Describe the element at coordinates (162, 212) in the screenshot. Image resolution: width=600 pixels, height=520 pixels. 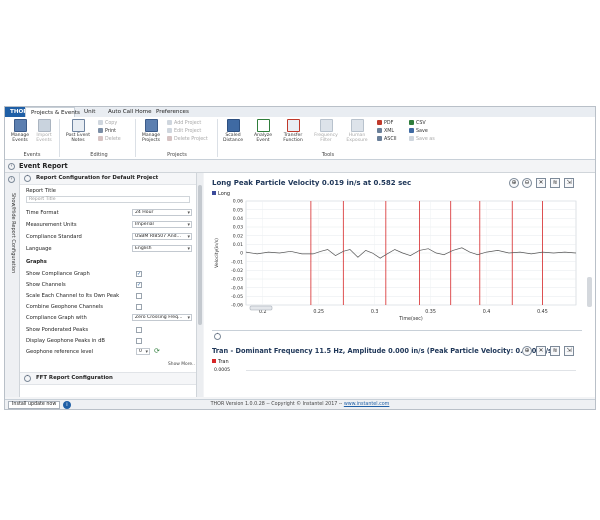
I see `time-format-select: 24 Hour` at that location.